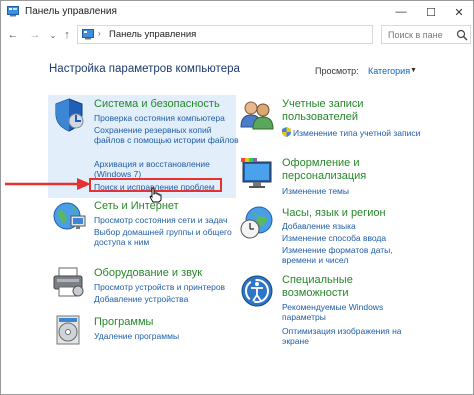 The height and width of the screenshot is (395, 474). Describe the element at coordinates (67, 35) in the screenshot. I see `up-arrow-icon: ↑` at that location.